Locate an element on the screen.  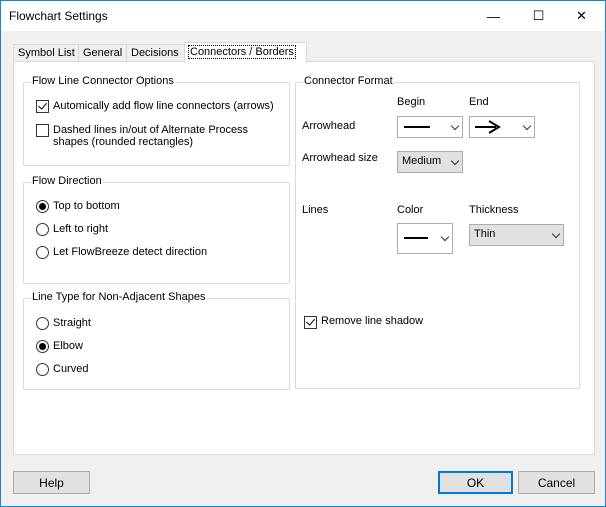
begin-label: Begin is located at coordinates (411, 102).